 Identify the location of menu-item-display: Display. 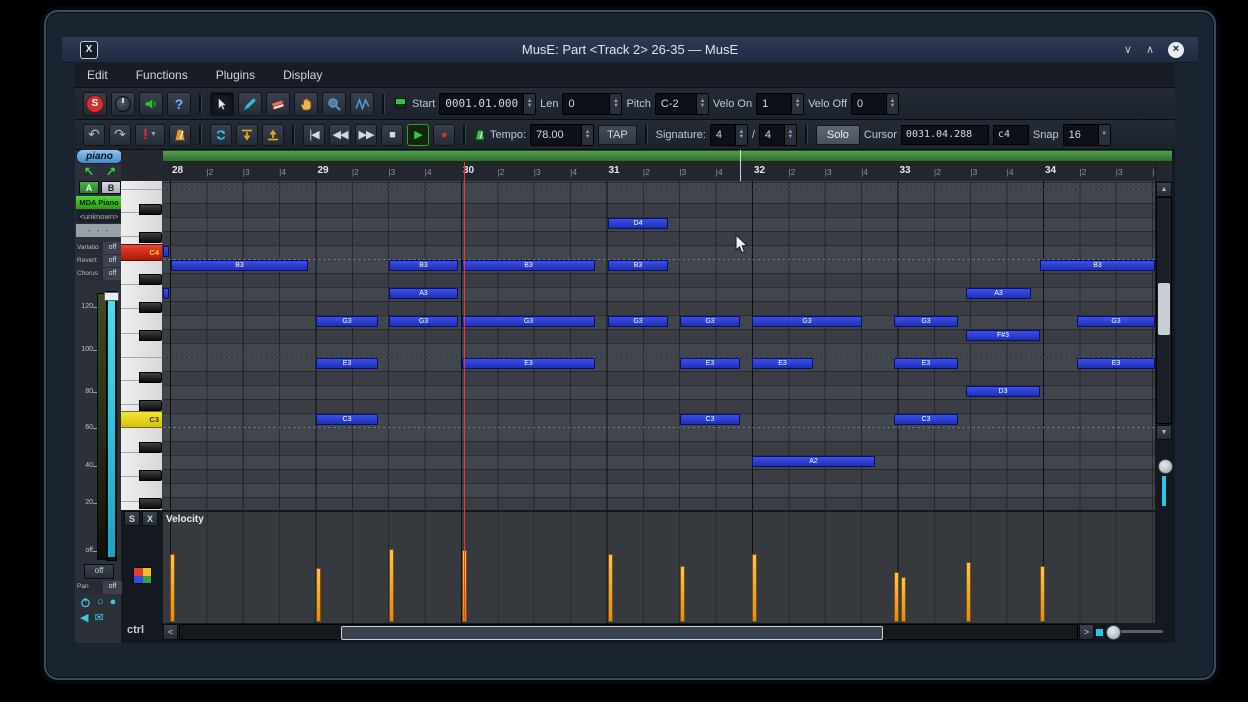
(302, 75).